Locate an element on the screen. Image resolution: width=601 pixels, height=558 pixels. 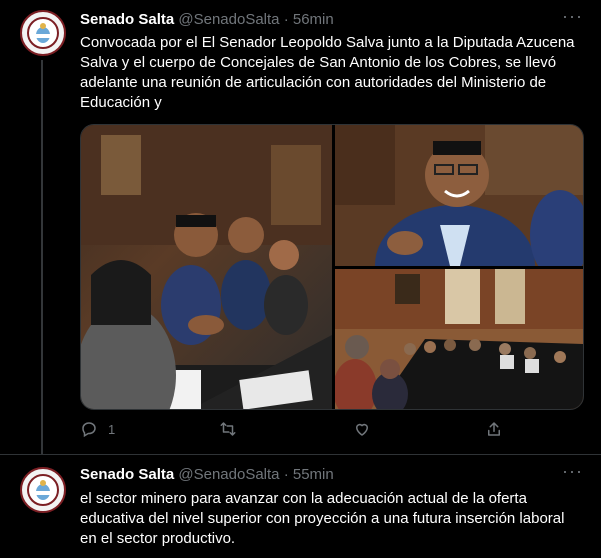
tweet-header: Senado Salta @SenadoSalta · 55min is located at coordinates (207, 474).